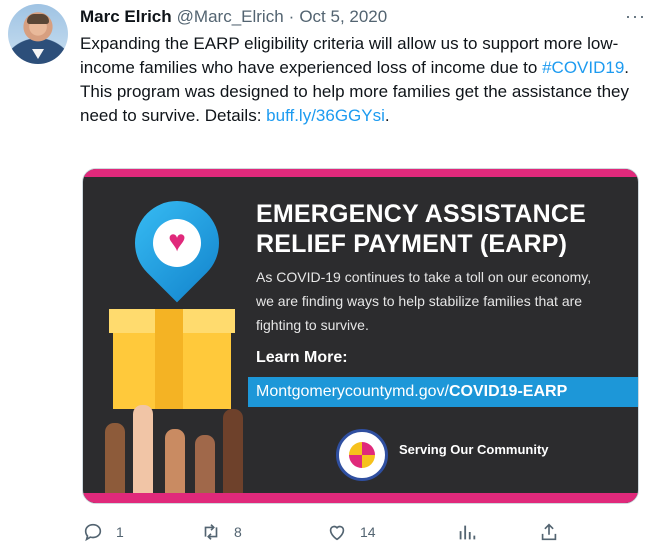 The image size is (660, 556). What do you see at coordinates (38, 19) in the screenshot?
I see `avatar-hair` at bounding box center [38, 19].